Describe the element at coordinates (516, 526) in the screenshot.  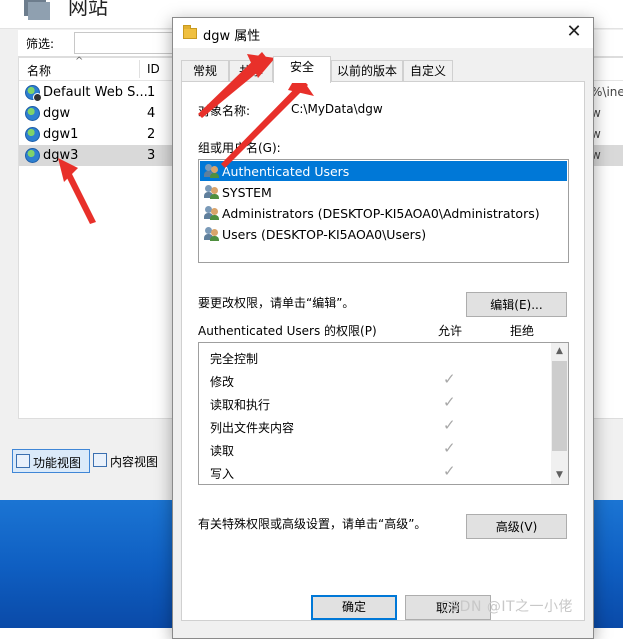
I see `advanced-button: 高级(V)` at that location.